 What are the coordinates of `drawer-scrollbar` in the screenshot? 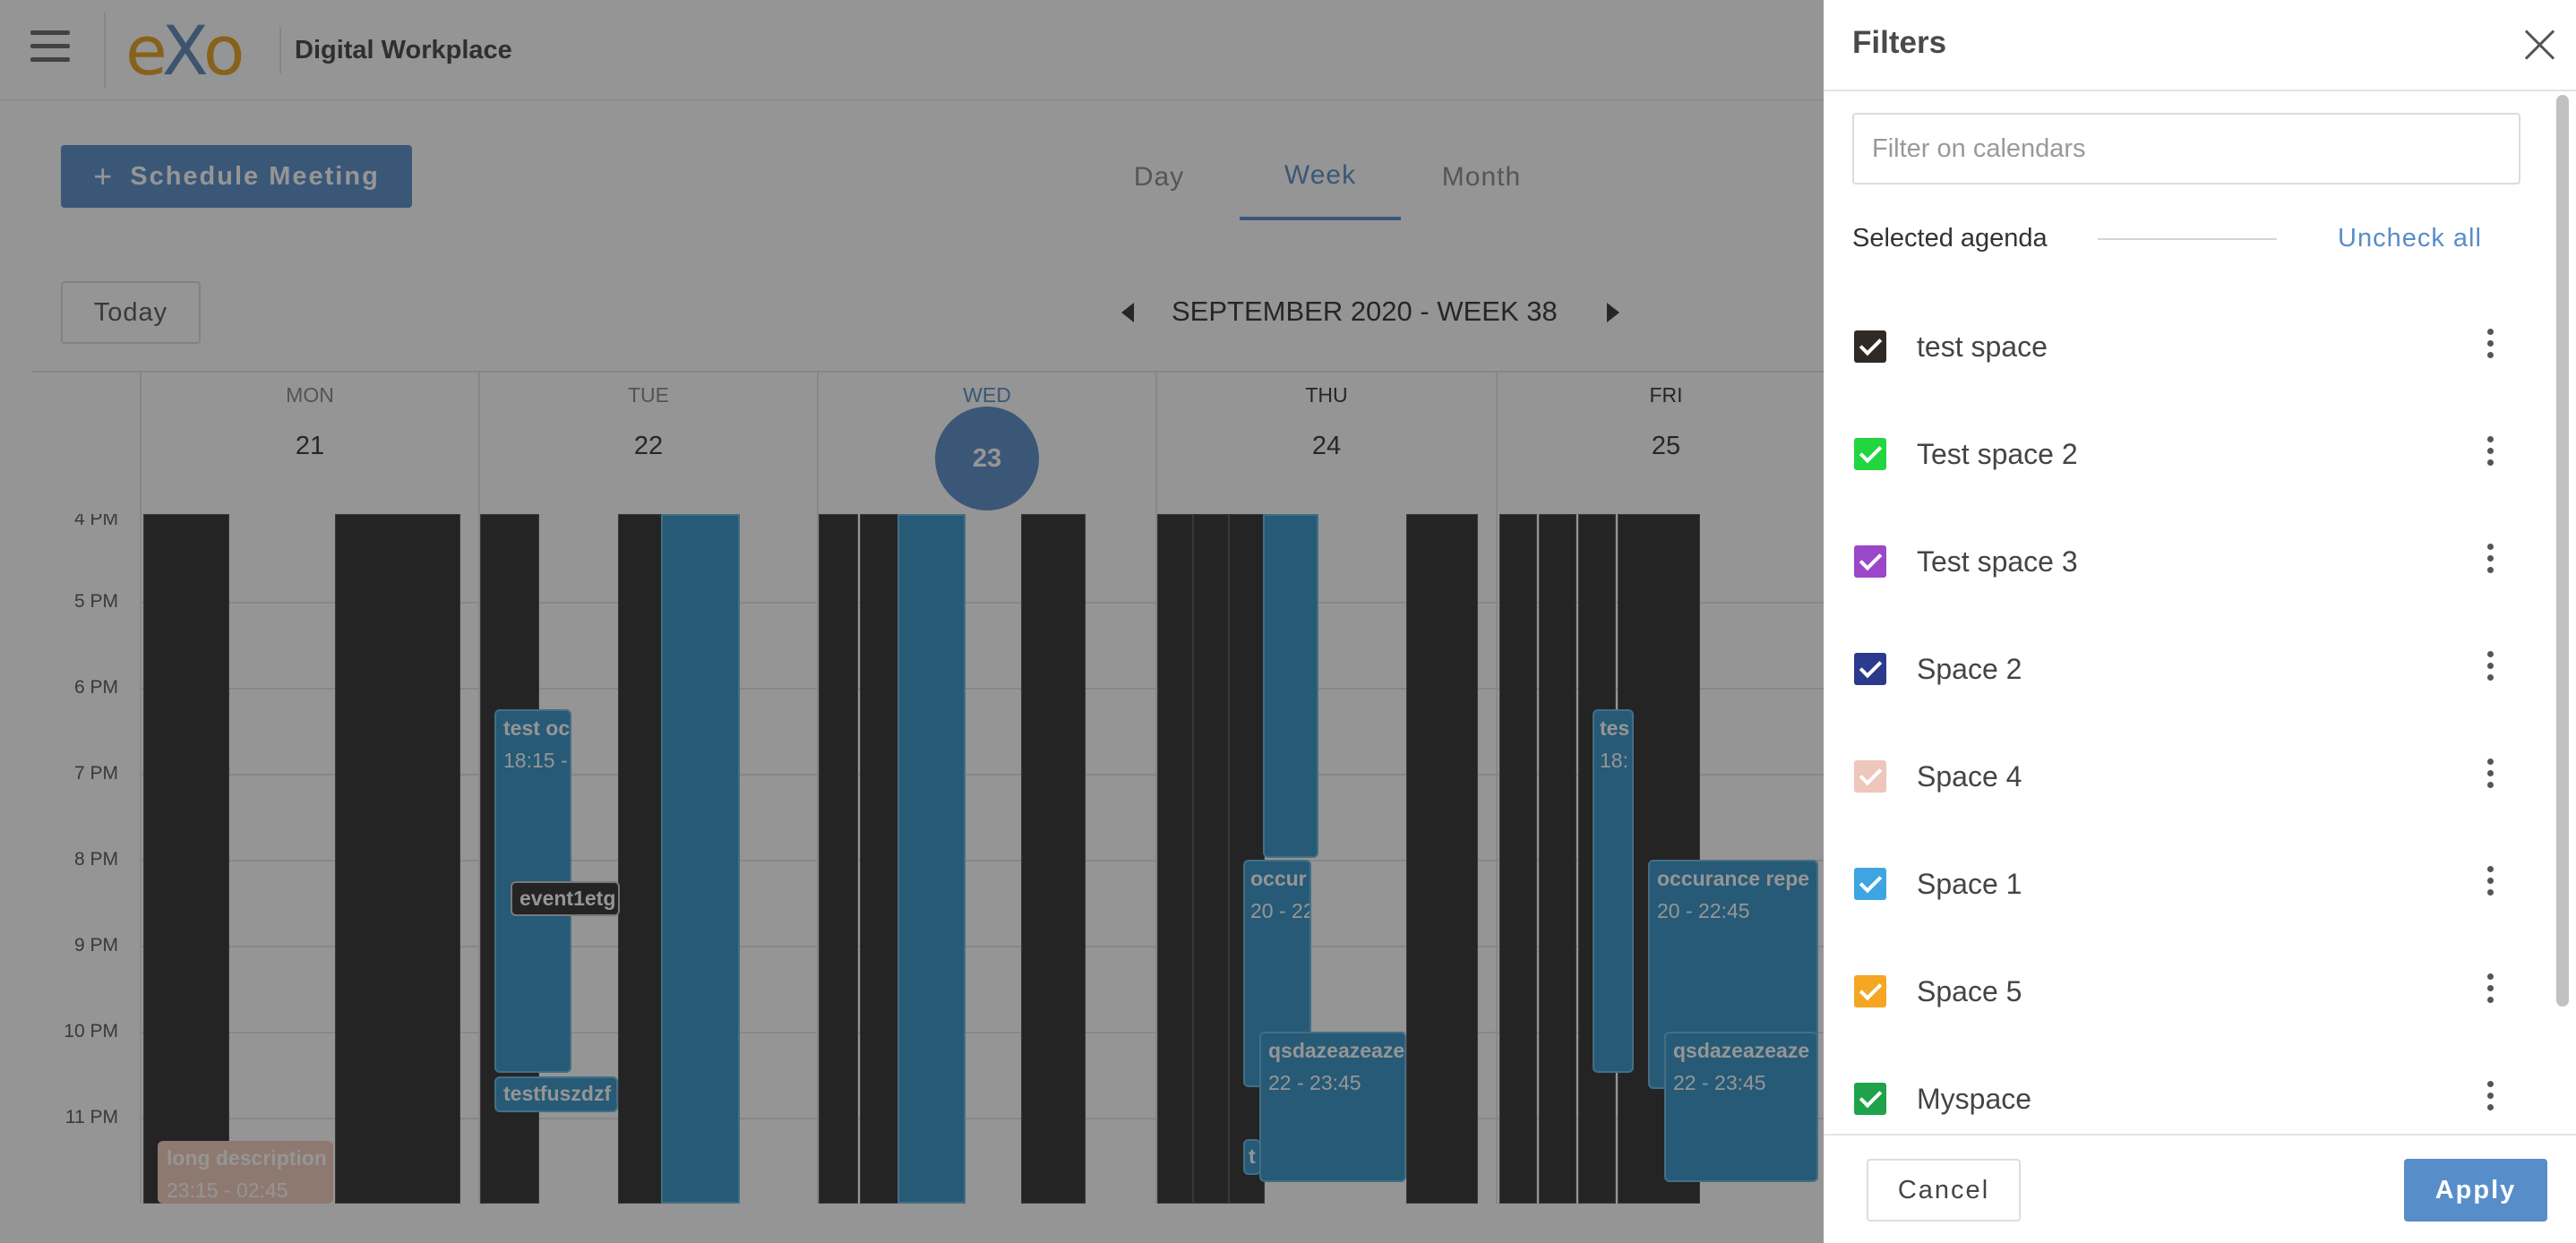 It's located at (2562, 551).